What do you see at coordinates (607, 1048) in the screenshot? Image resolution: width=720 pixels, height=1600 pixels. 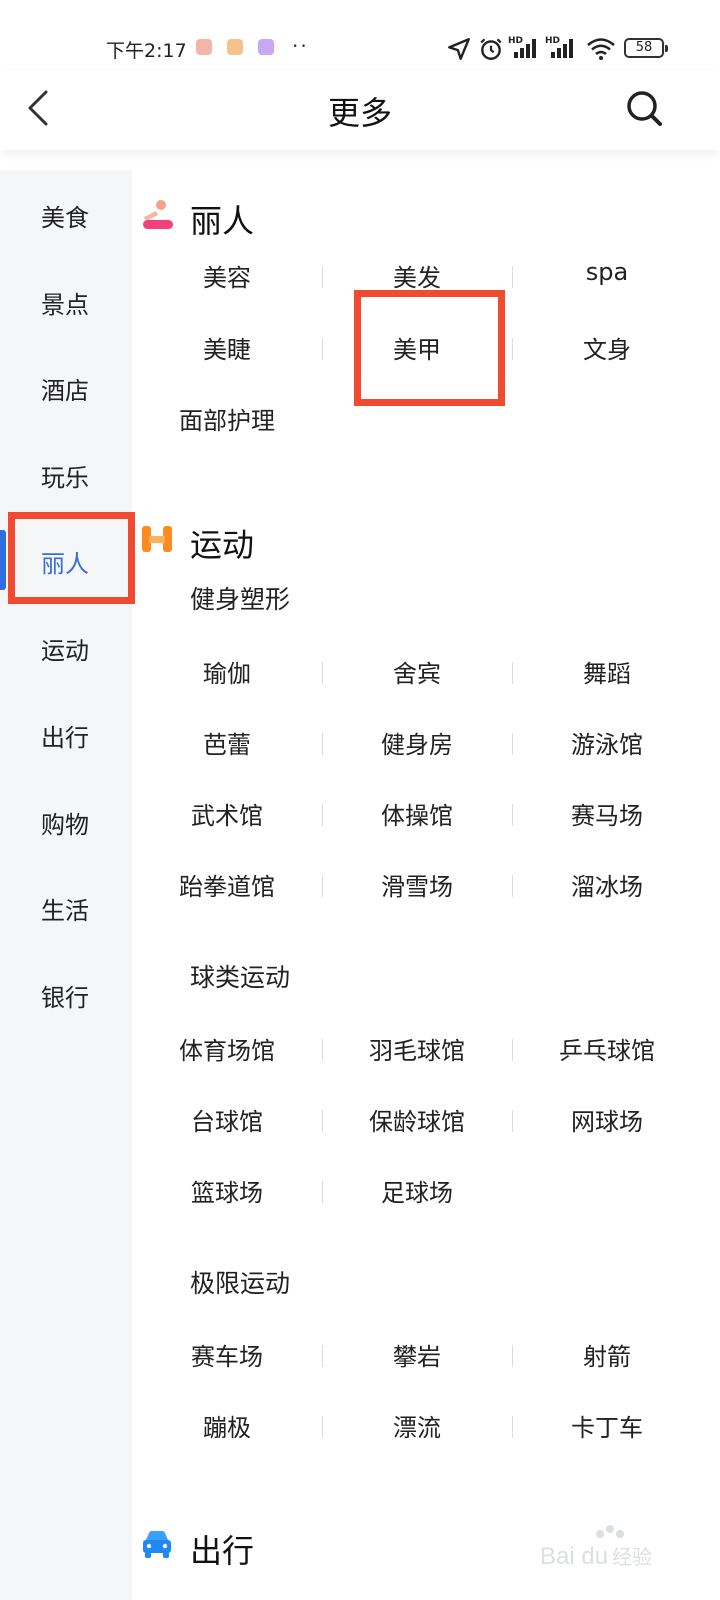 I see `category-item: 乒乓球馆` at bounding box center [607, 1048].